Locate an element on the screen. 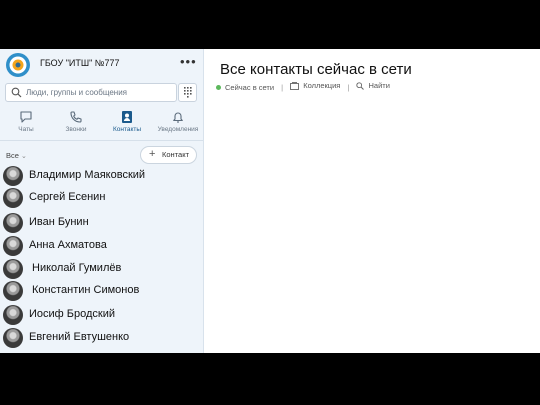 This screenshot has height=405, width=540. contact-name: Сергей Есенин is located at coordinates (67, 197).